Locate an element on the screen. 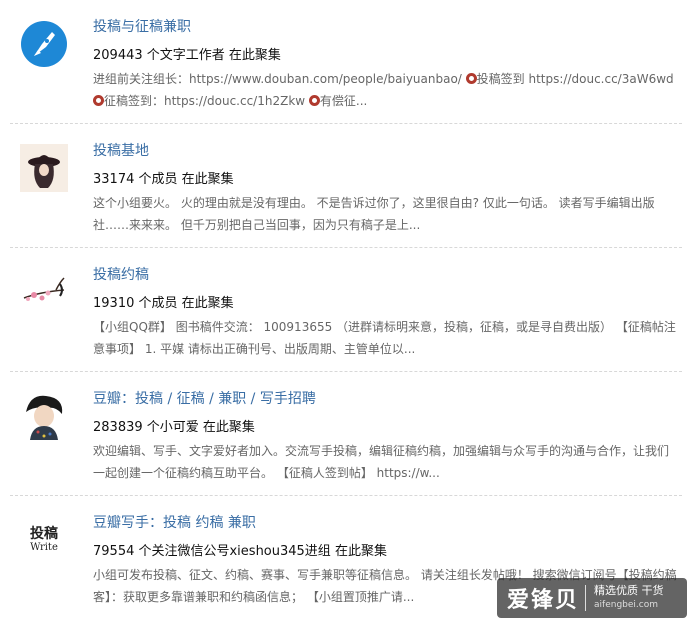 Image resolution: width=691 pixels, height=622 pixels. group-member-count: 79554 个关注微信公号xieshou345进组 在此聚集 is located at coordinates (240, 551).